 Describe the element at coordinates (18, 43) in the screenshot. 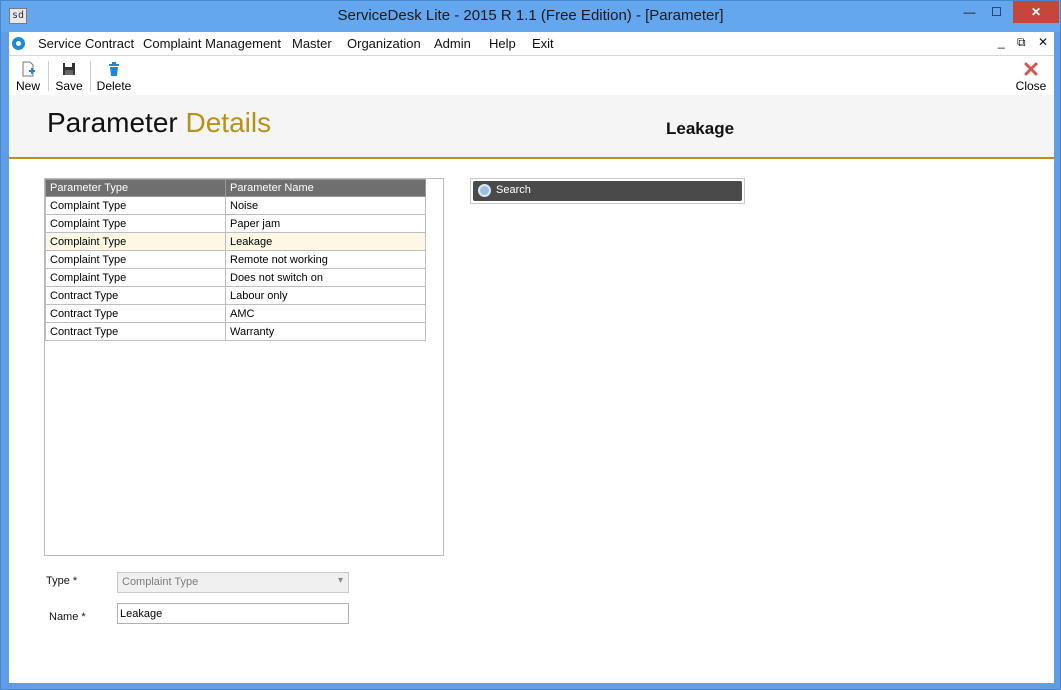

I see `app-menu-icon` at that location.